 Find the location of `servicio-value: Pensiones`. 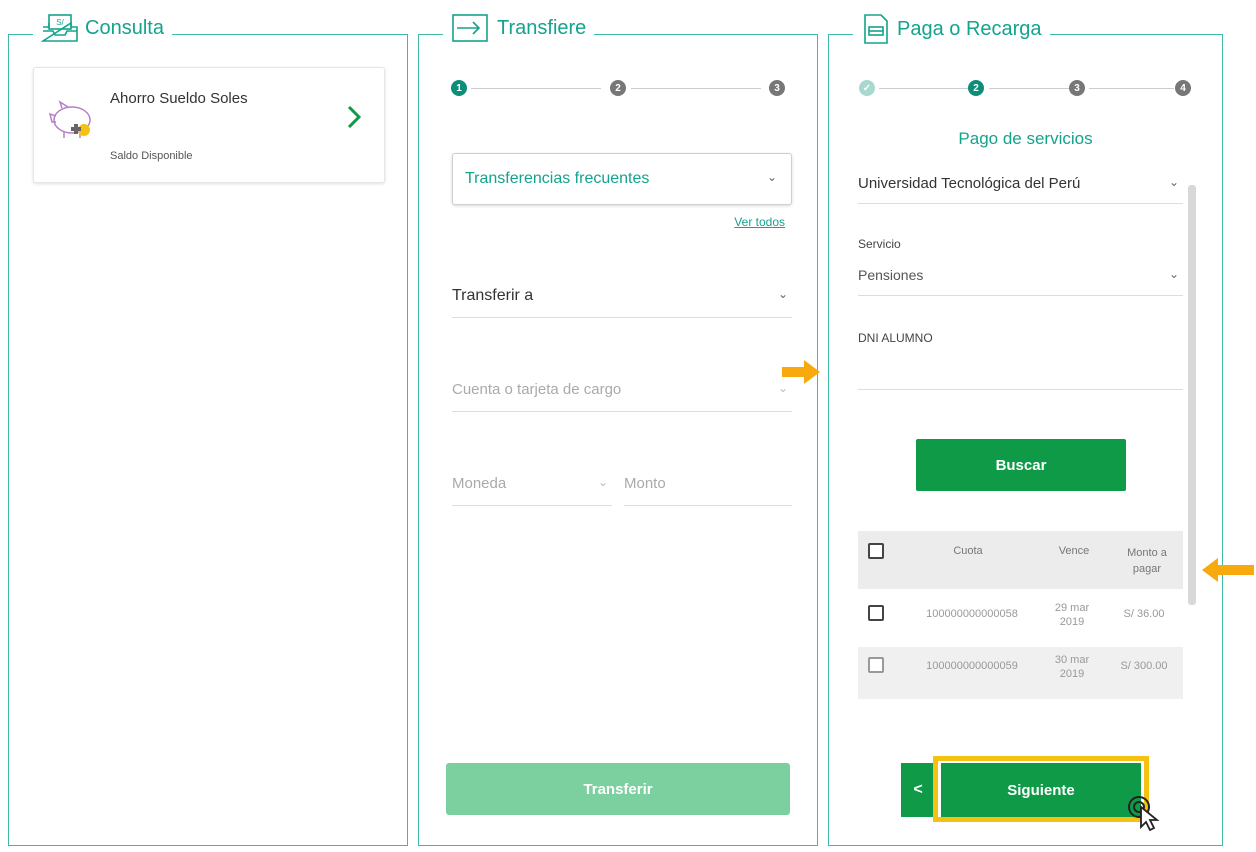

servicio-value: Pensiones is located at coordinates (891, 275).